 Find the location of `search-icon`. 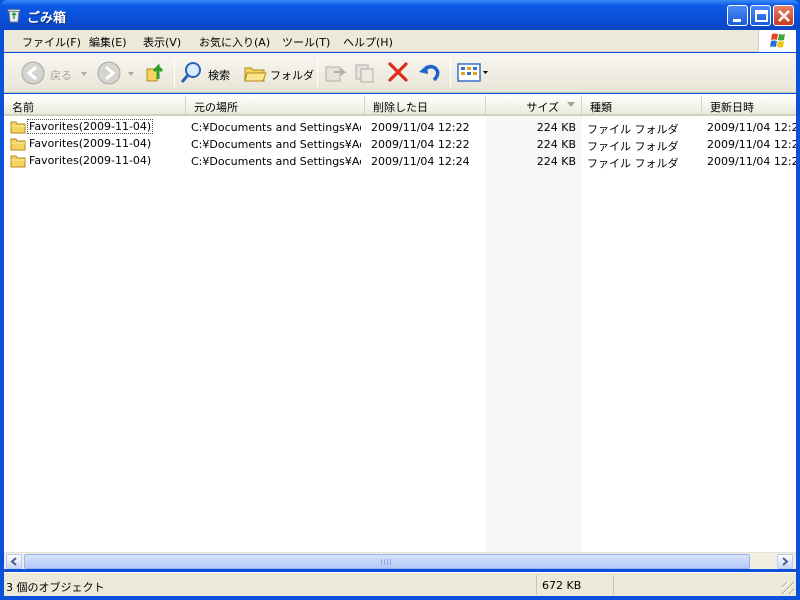

search-icon is located at coordinates (190, 72).